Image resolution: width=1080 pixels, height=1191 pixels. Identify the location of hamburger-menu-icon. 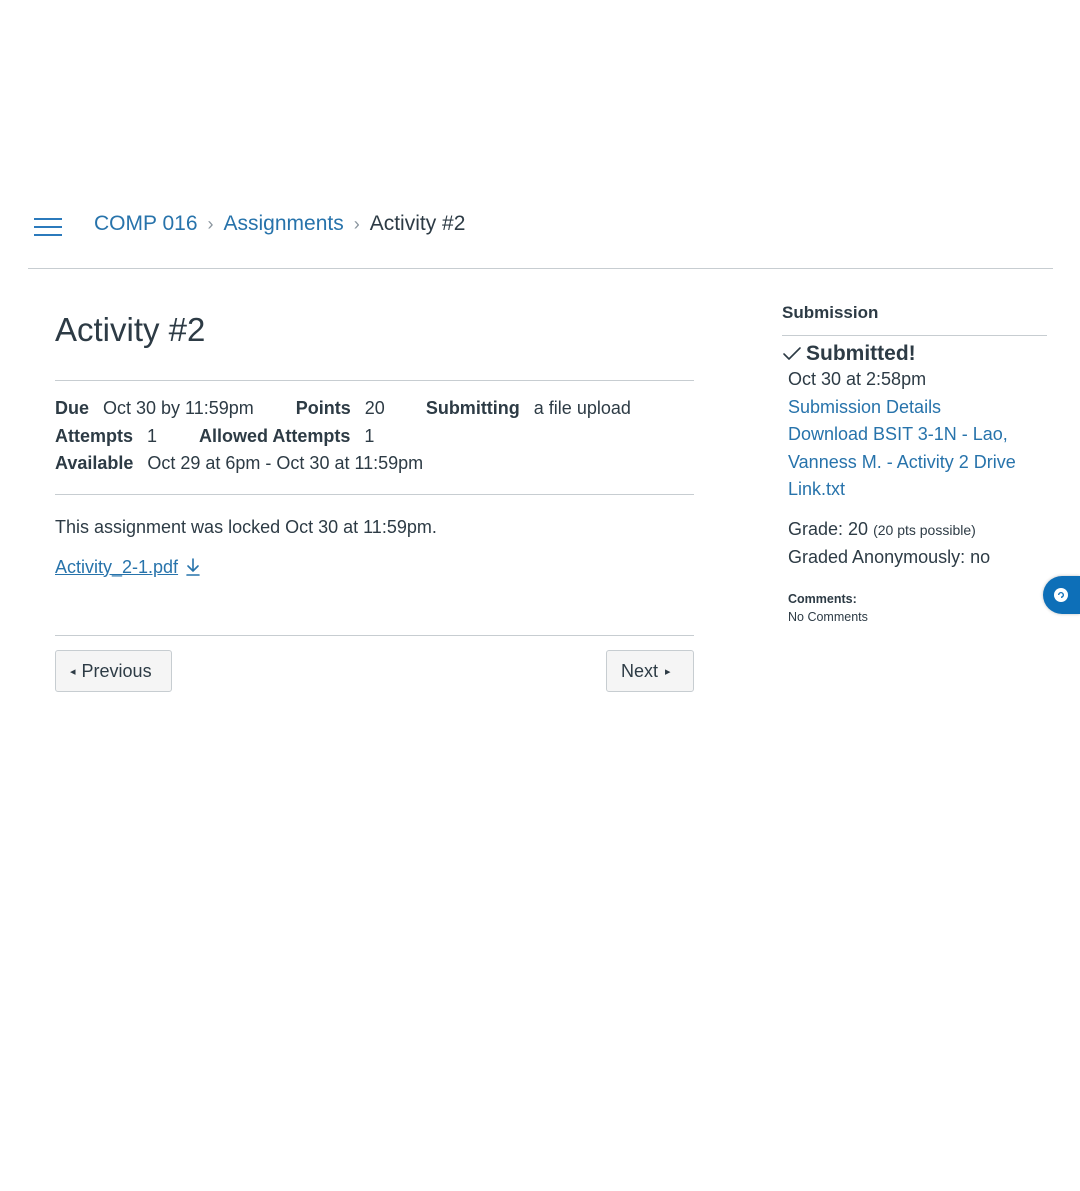
(48, 228).